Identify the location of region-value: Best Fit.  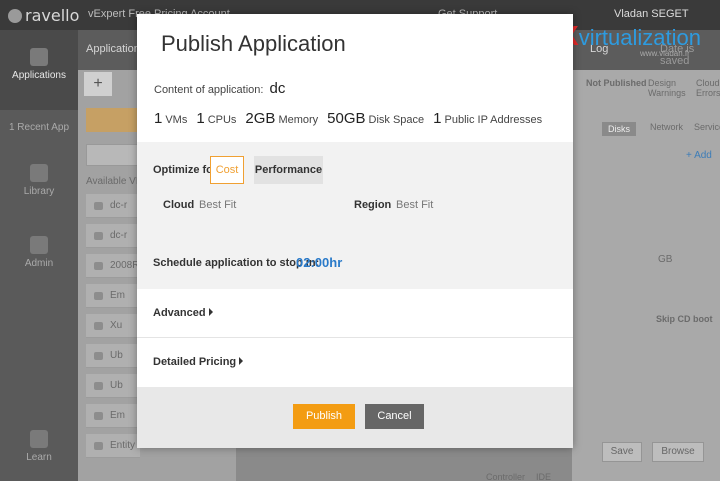
(414, 205).